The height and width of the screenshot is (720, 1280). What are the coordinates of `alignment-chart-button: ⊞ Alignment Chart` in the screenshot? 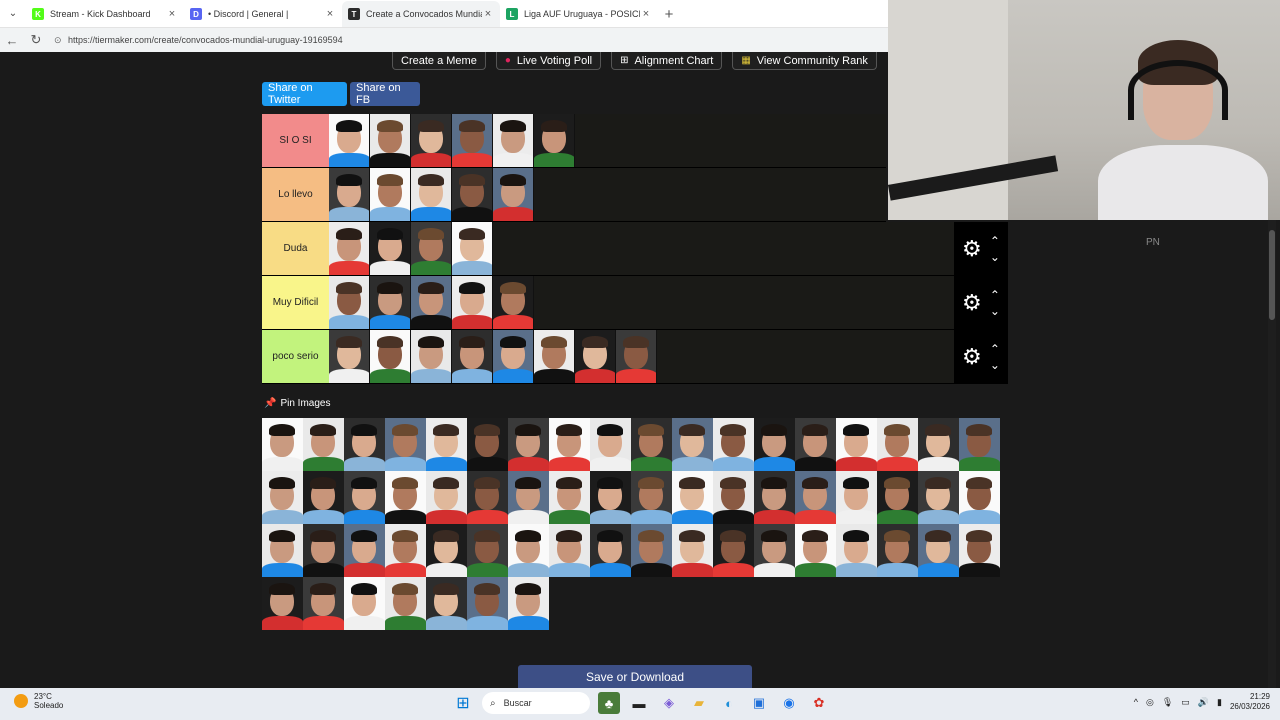 It's located at (667, 61).